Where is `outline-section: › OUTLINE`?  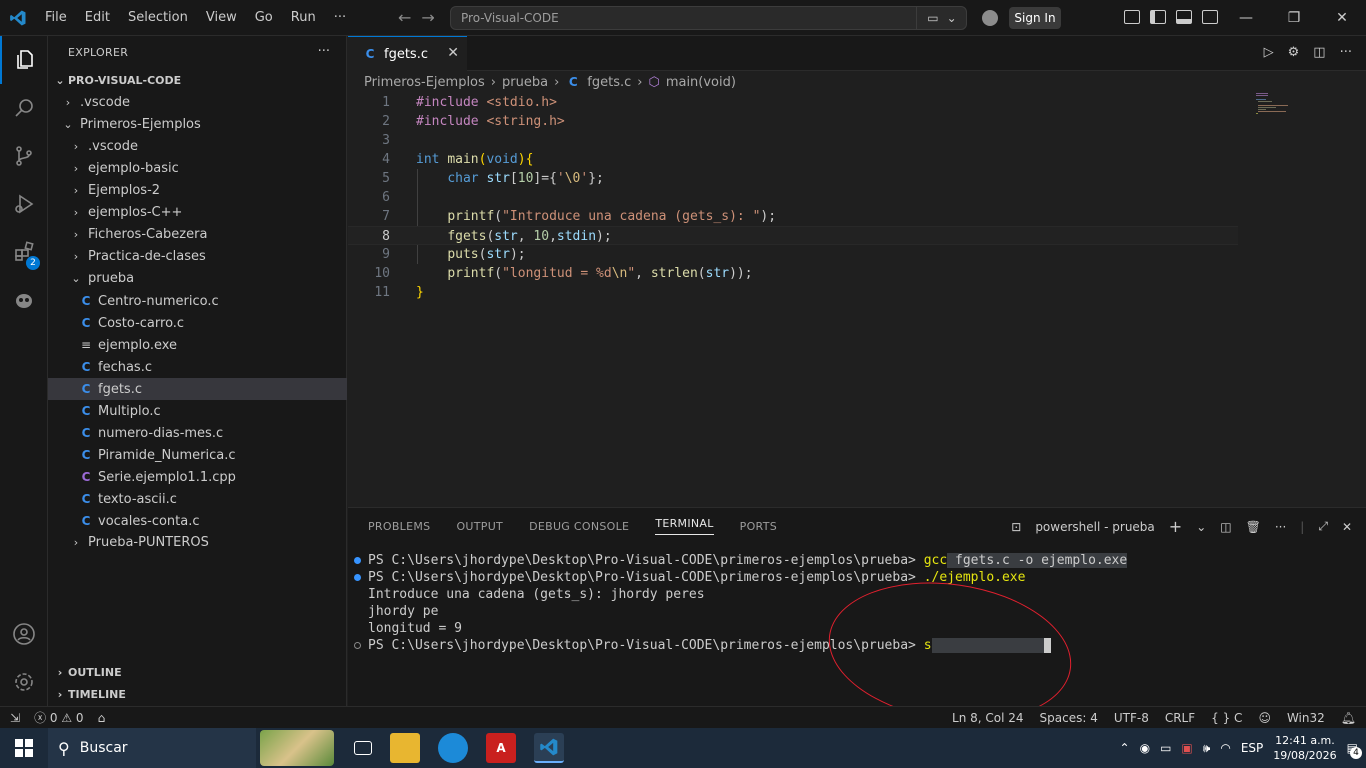
outline-section: › OUTLINE is located at coordinates (197, 673).